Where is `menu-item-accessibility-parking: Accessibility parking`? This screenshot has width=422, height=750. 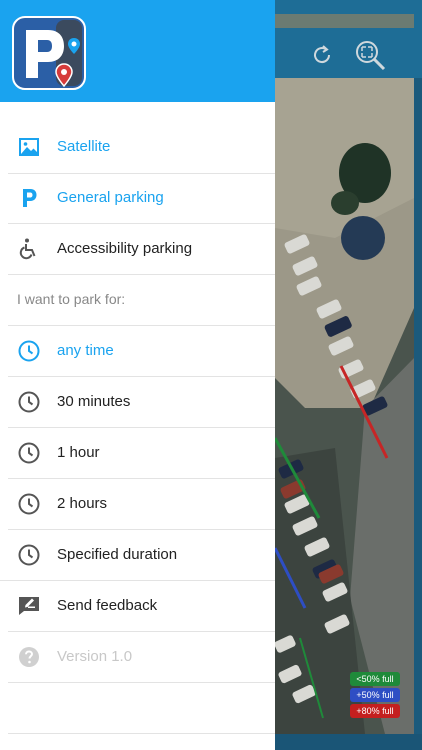
menu-item-accessibility-parking: Accessibility parking is located at coordinates (137, 248).